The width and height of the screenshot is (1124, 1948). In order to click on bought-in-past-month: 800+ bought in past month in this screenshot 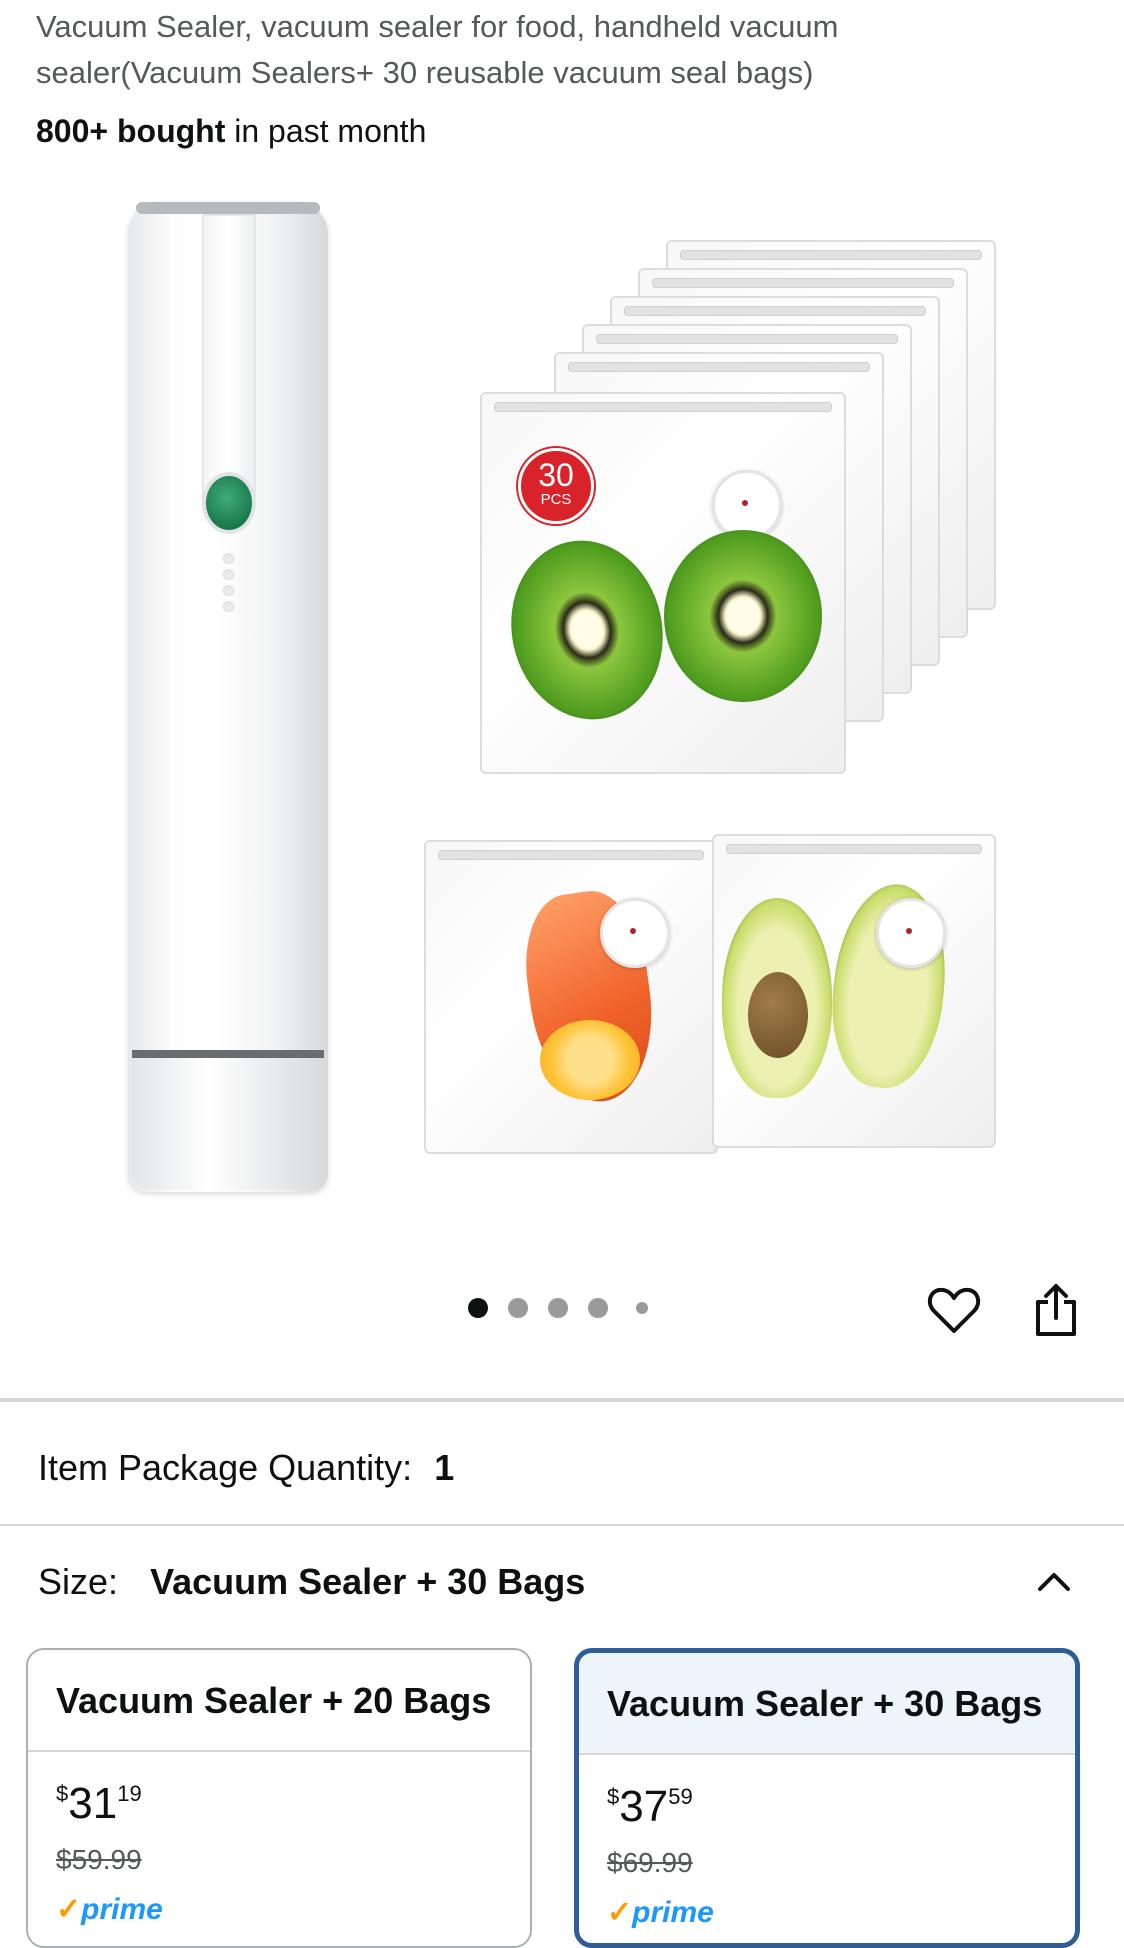, I will do `click(231, 131)`.